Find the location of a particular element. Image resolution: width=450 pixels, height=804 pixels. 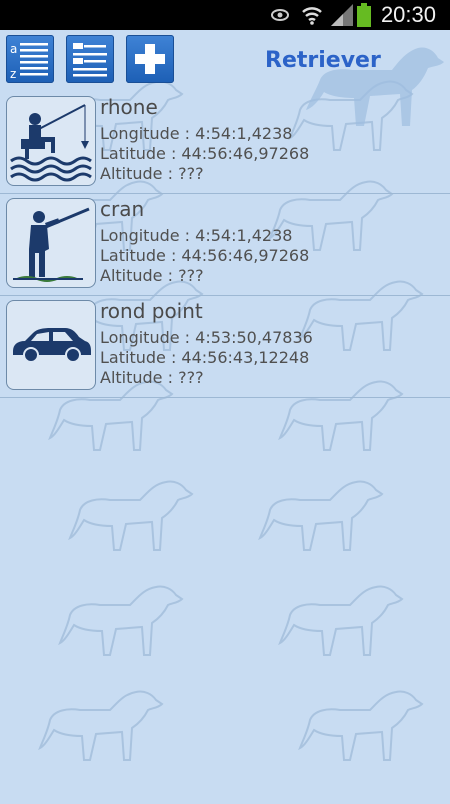

item-longitude: Longitude : 4:53:50,47836 is located at coordinates (206, 337).